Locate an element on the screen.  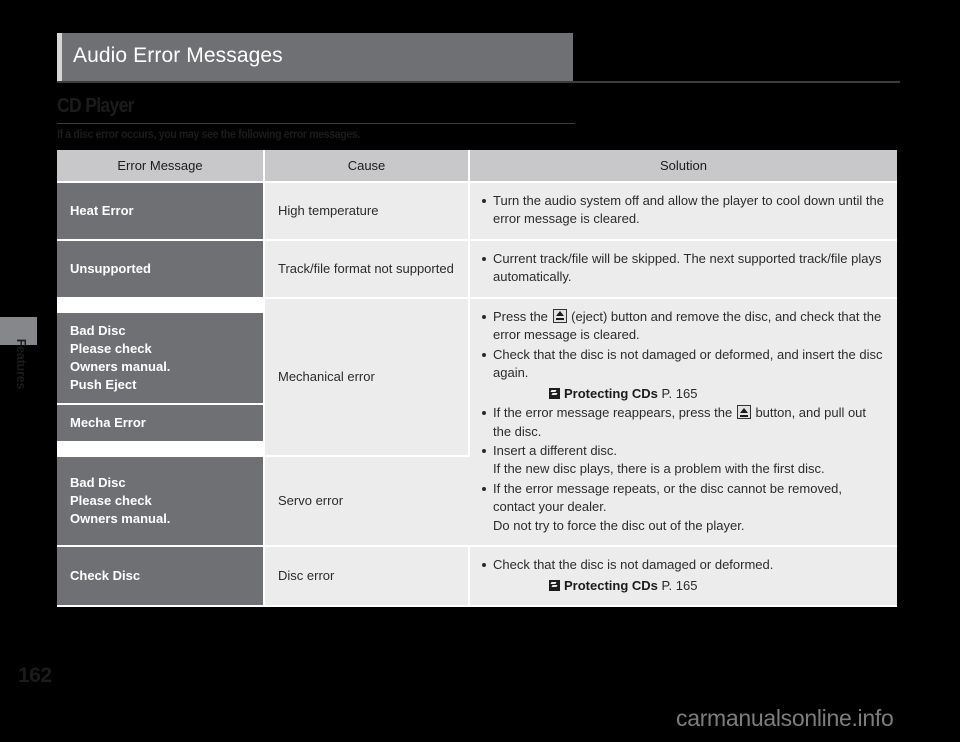
error-message-line: Push Eject is located at coordinates (103, 384).